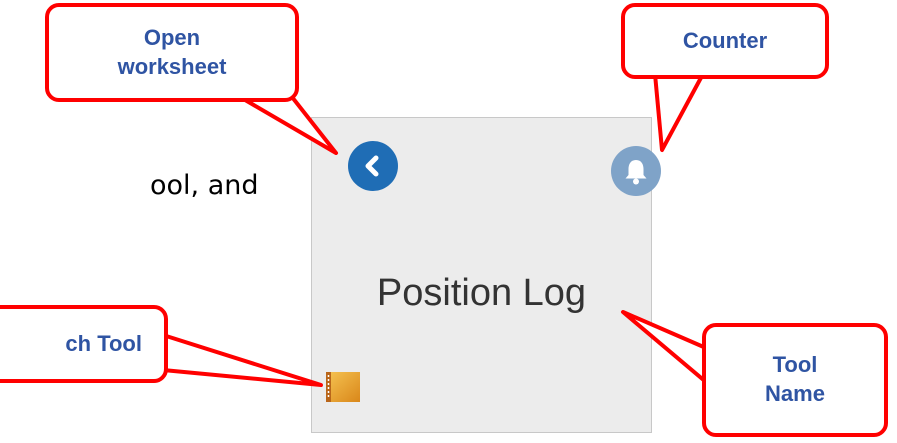 This screenshot has height=443, width=897. Describe the element at coordinates (795, 393) in the screenshot. I see `callout-toolname-line2: Name` at that location.